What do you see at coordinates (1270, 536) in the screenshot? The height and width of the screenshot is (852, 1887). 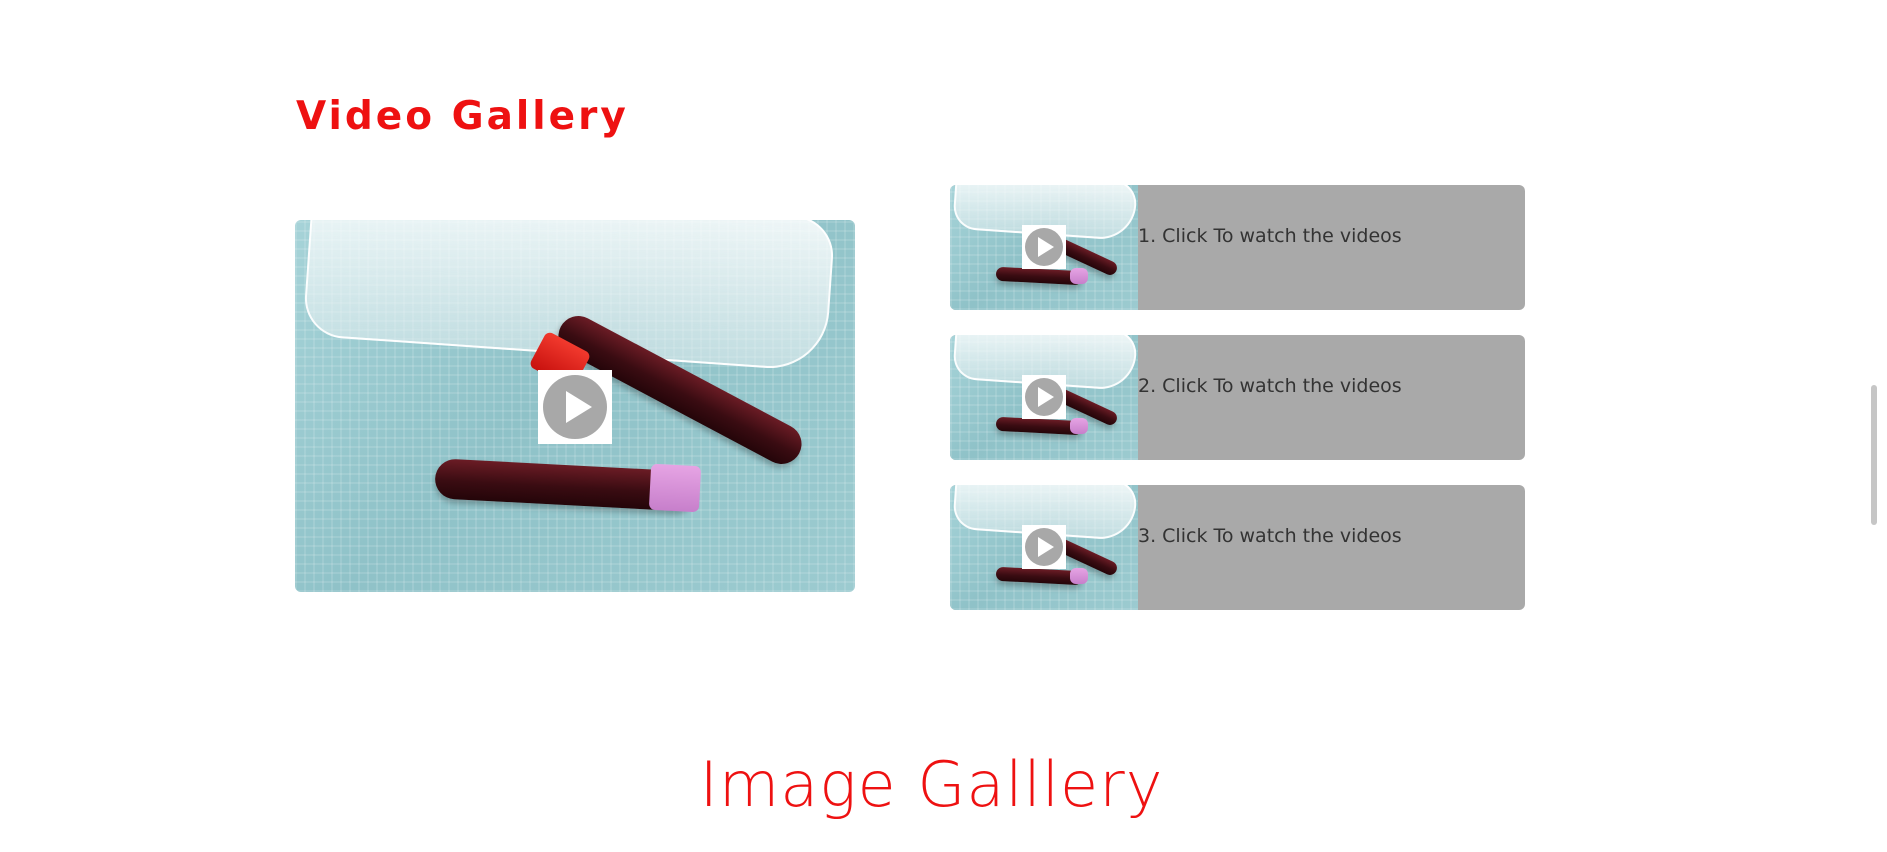 I see `video-item-label: 3. Click To watch the videos` at bounding box center [1270, 536].